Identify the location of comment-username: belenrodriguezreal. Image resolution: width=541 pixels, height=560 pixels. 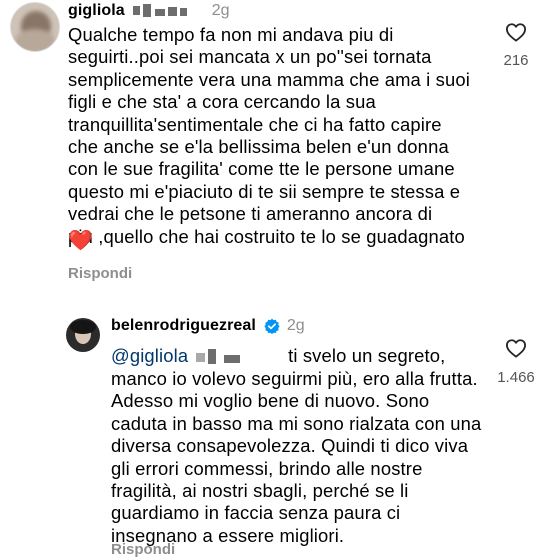
(183, 325).